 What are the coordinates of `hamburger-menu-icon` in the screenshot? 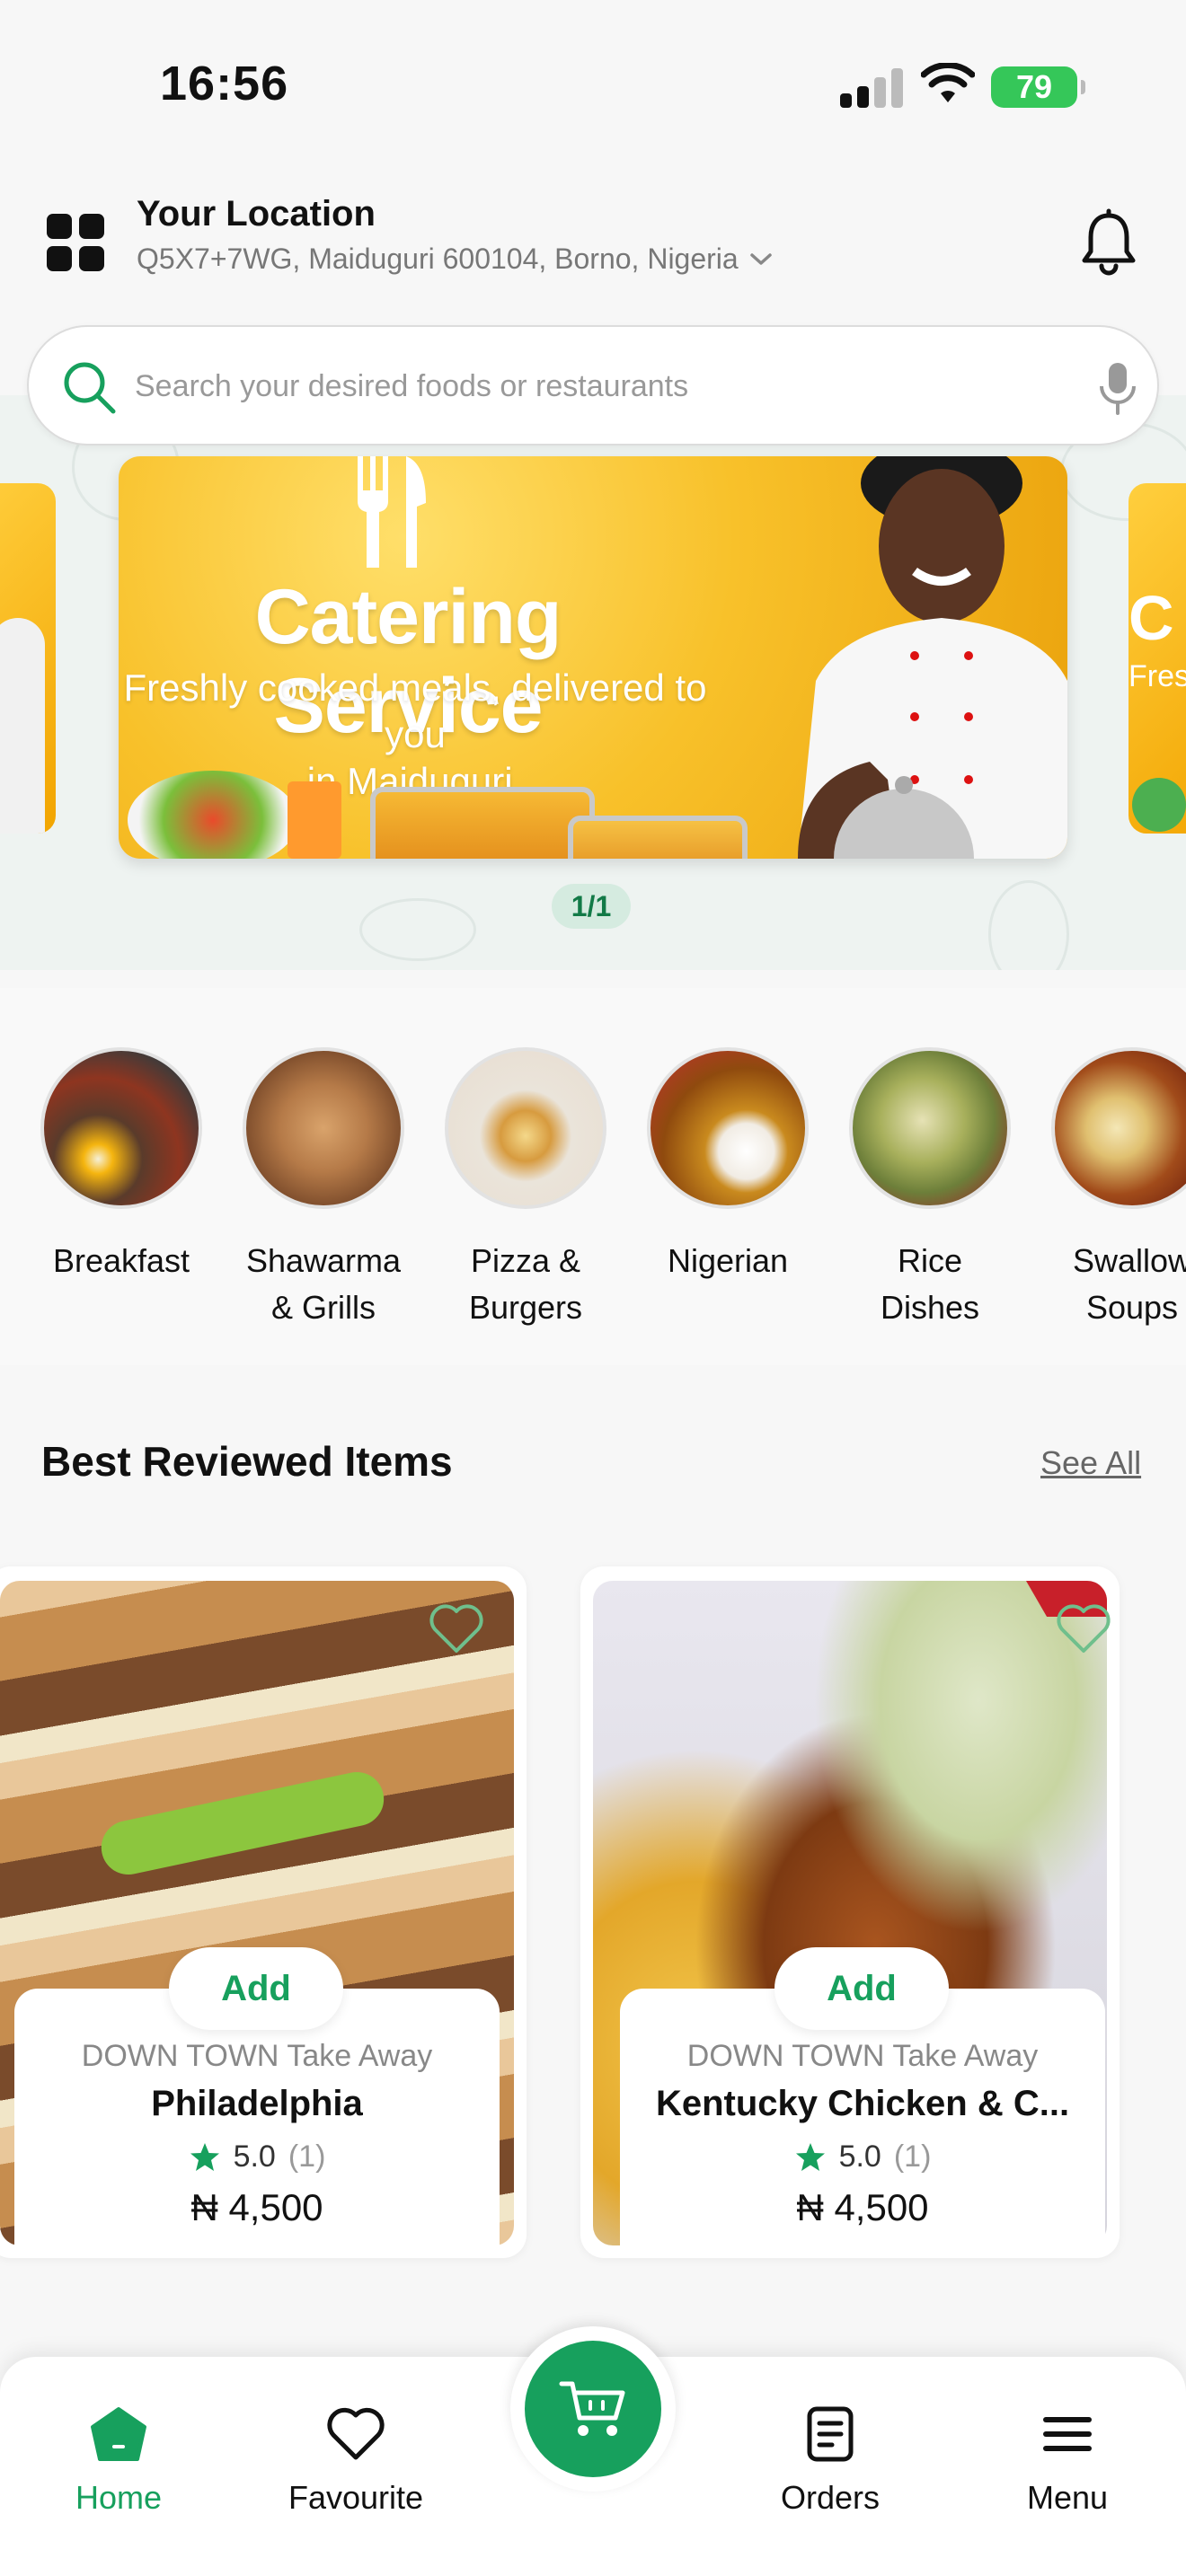 It's located at (1067, 2434).